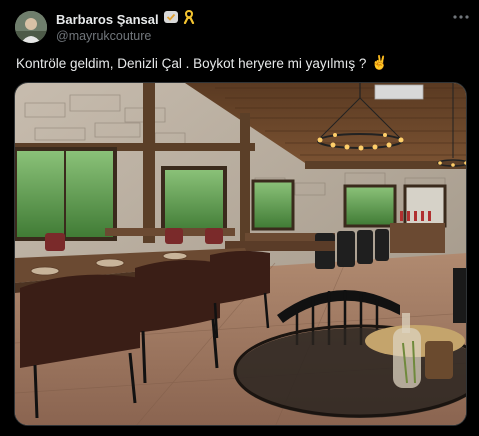 The height and width of the screenshot is (436, 479). I want to click on author-handle: @mayrukcouture, so click(103, 36).